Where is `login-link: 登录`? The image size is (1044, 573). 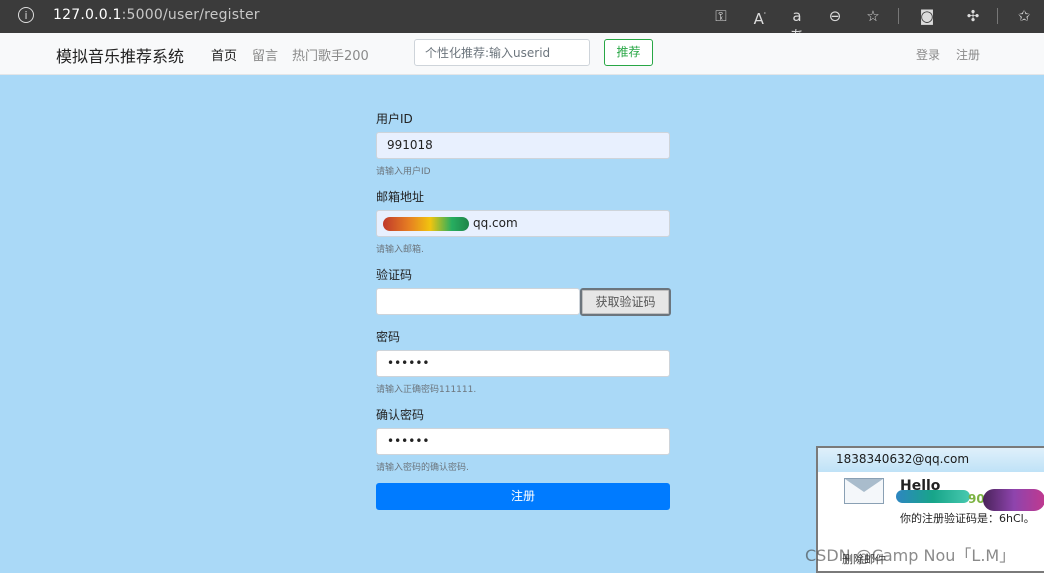 login-link: 登录 is located at coordinates (928, 54).